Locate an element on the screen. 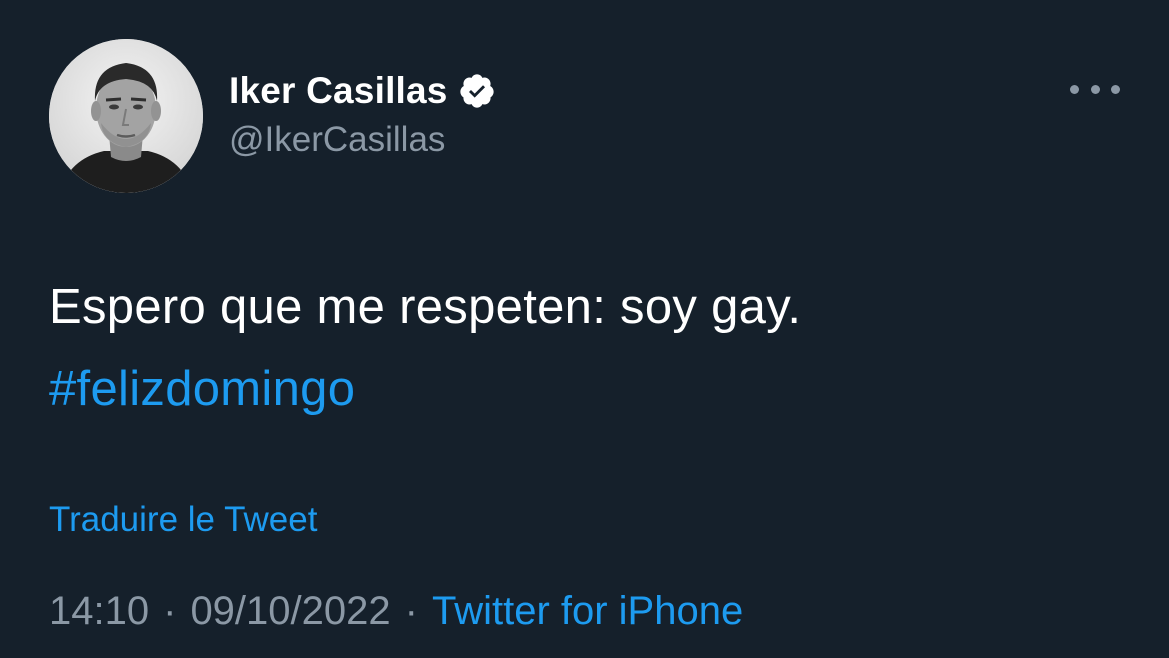 The height and width of the screenshot is (658, 1169). tweet-source-link: Twitter for iPhone is located at coordinates (587, 611).